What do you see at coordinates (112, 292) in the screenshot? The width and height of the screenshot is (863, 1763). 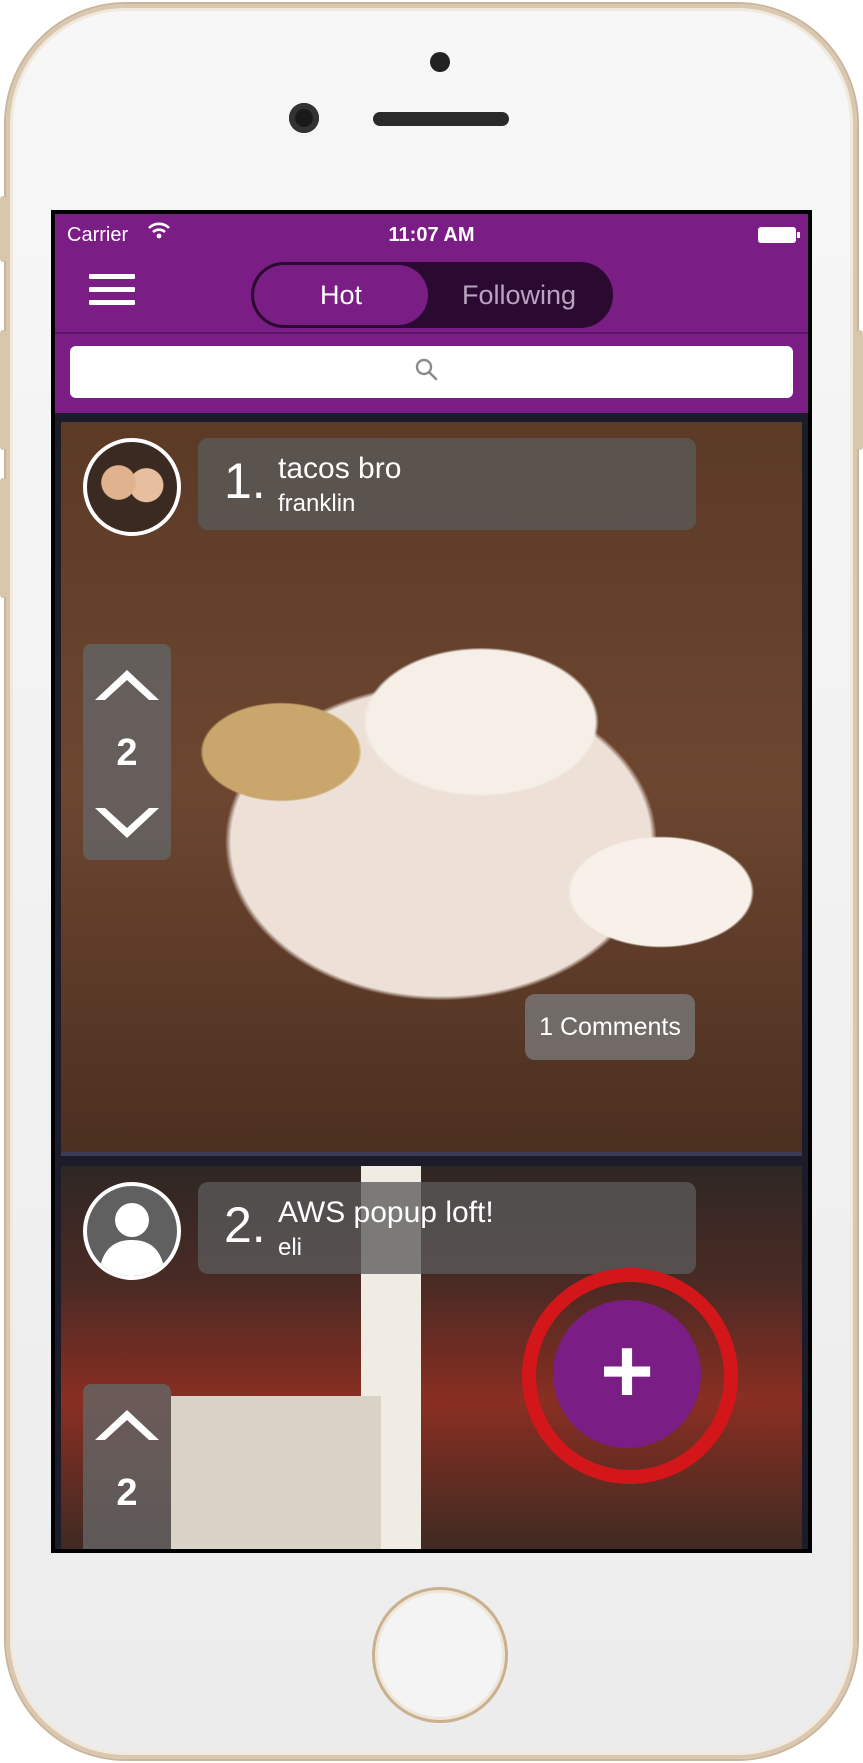 I see `menu-button` at bounding box center [112, 292].